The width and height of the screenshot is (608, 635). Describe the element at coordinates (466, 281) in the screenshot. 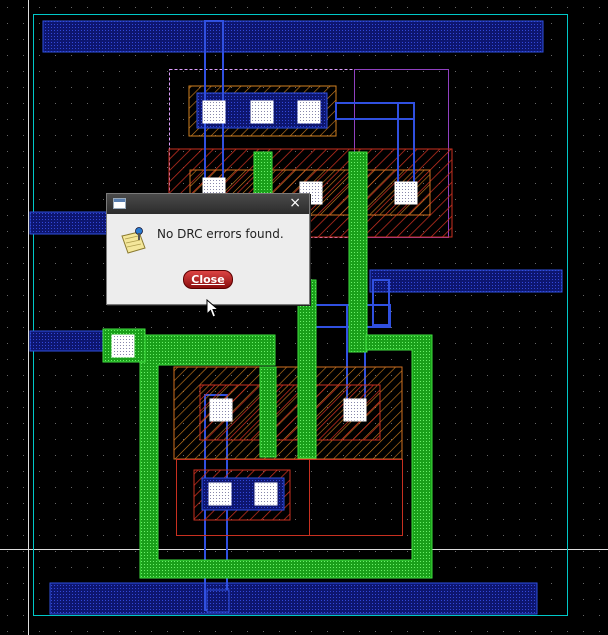

I see `metal-wire-e` at that location.